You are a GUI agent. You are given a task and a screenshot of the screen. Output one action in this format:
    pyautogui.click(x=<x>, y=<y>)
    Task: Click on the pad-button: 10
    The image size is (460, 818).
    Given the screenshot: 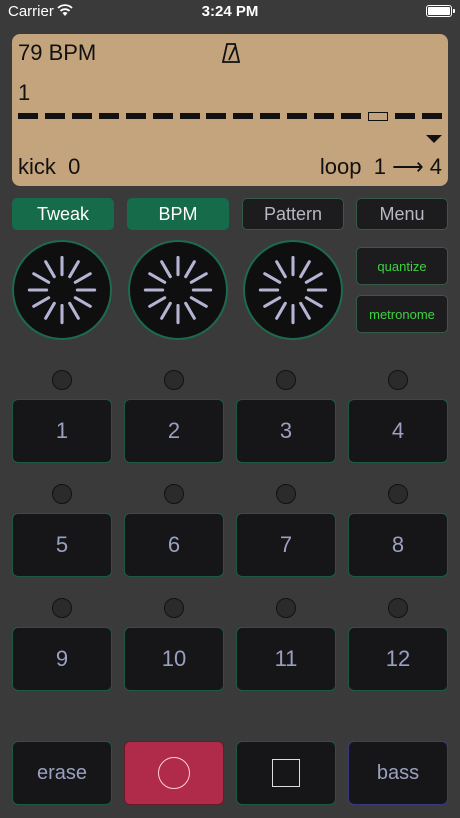 What is the action you would take?
    pyautogui.click(x=174, y=659)
    